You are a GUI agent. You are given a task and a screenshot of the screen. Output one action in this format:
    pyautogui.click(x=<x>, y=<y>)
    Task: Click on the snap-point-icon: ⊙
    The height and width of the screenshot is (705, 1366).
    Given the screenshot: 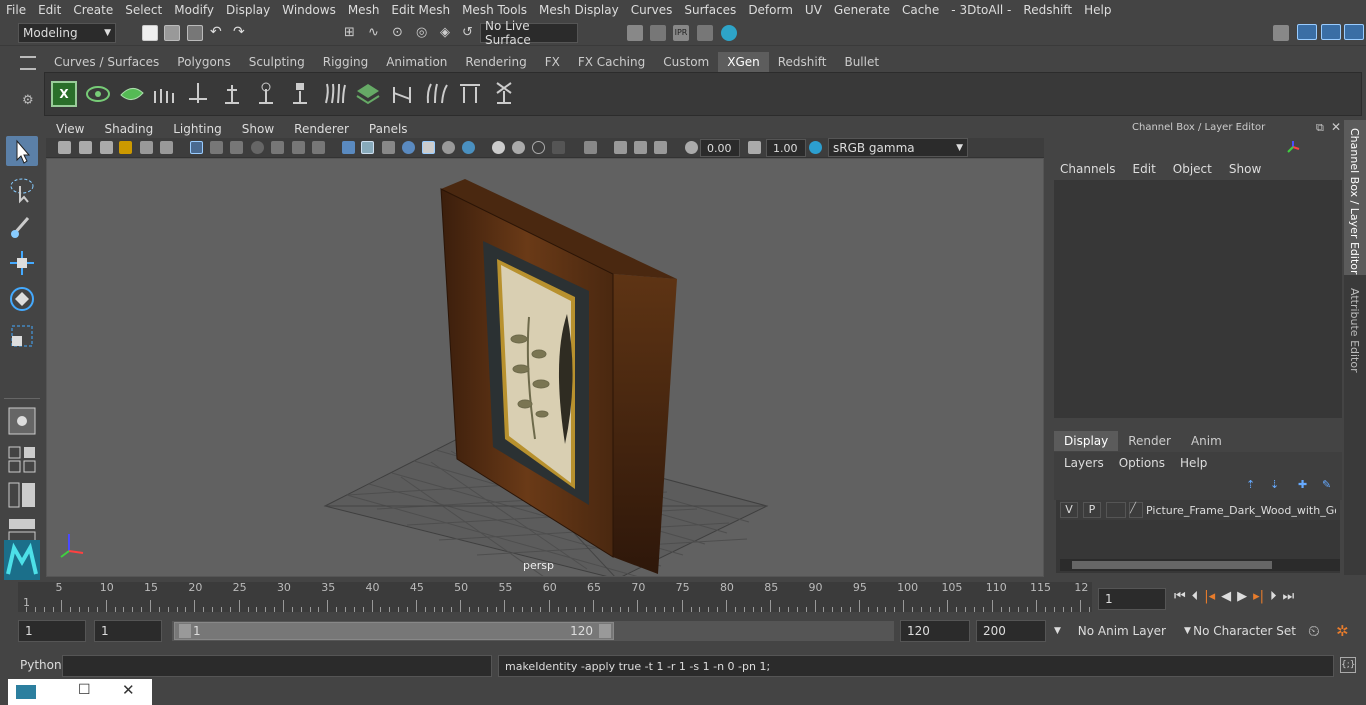 What is the action you would take?
    pyautogui.click(x=400, y=33)
    